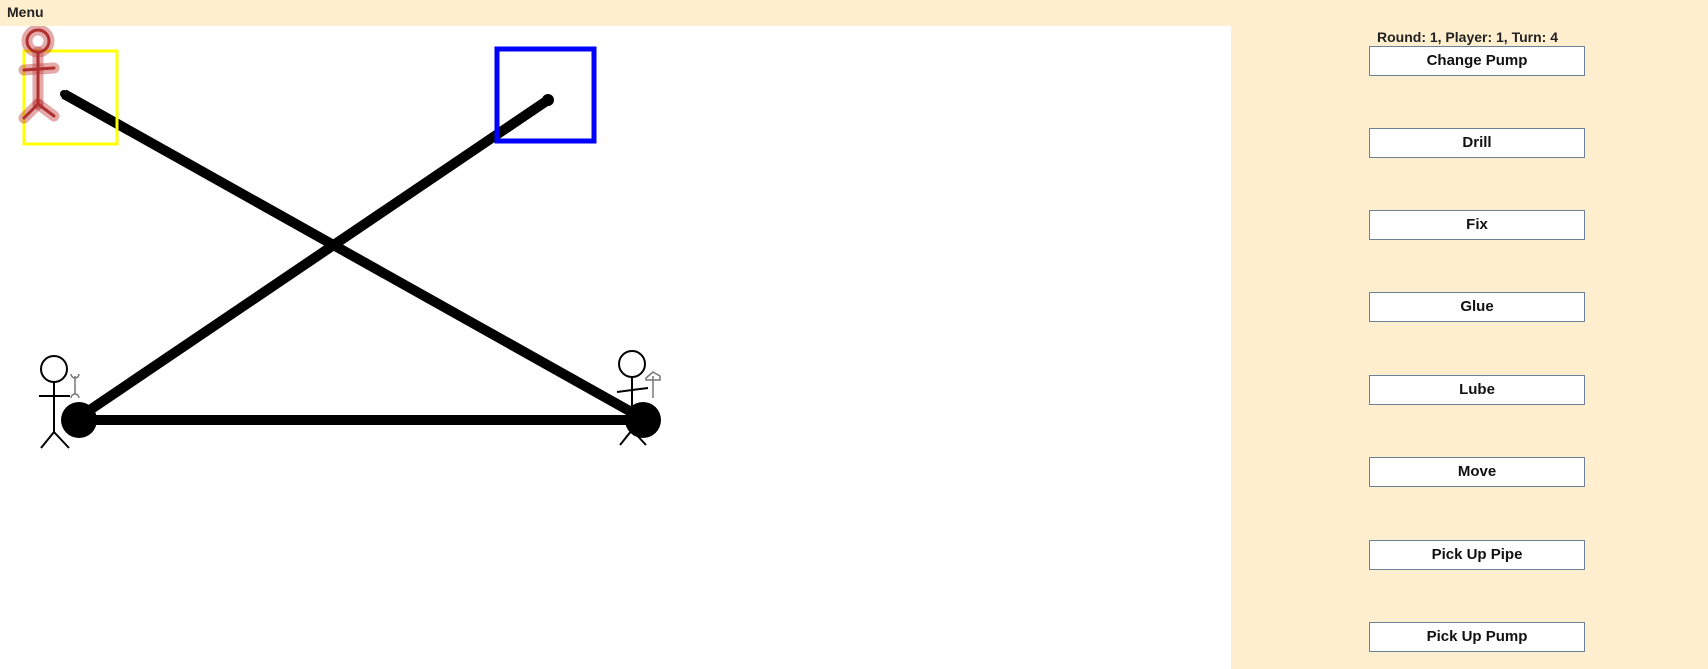 The height and width of the screenshot is (669, 1708). What do you see at coordinates (1477, 61) in the screenshot?
I see `change-pump-button: Change Pump` at bounding box center [1477, 61].